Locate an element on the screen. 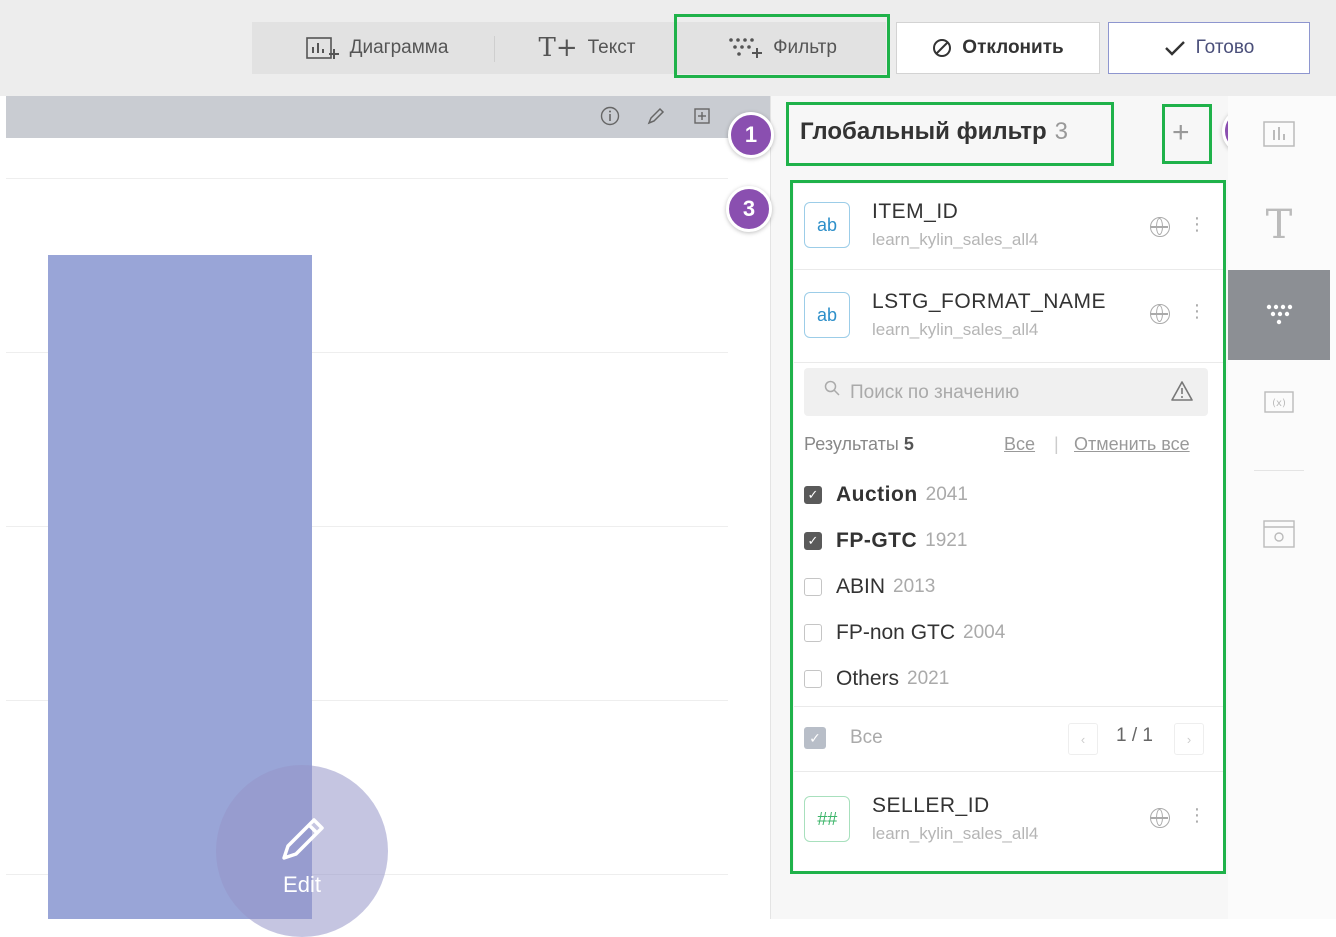 The height and width of the screenshot is (937, 1336). reject-icon is located at coordinates (942, 48).